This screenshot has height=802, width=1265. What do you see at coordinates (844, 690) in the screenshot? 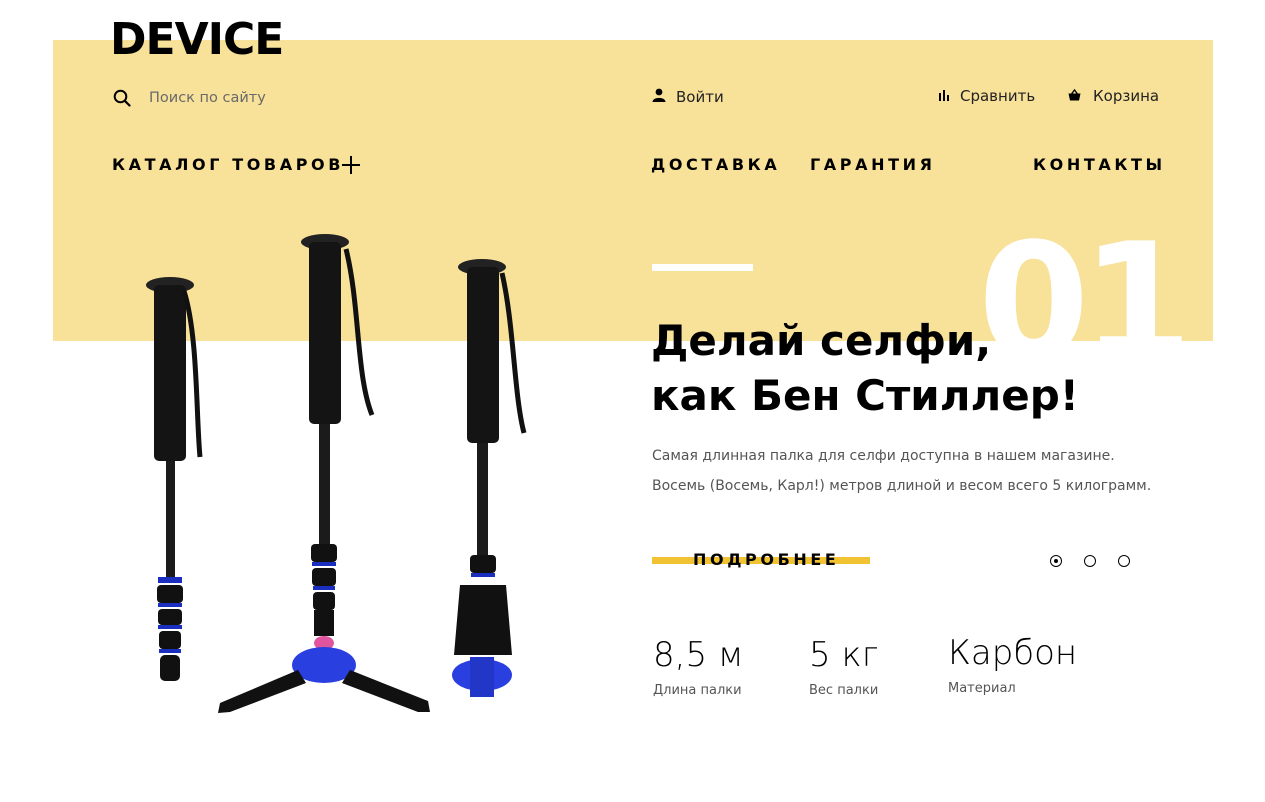
I see `feature-weight-label: Вес палки` at bounding box center [844, 690].